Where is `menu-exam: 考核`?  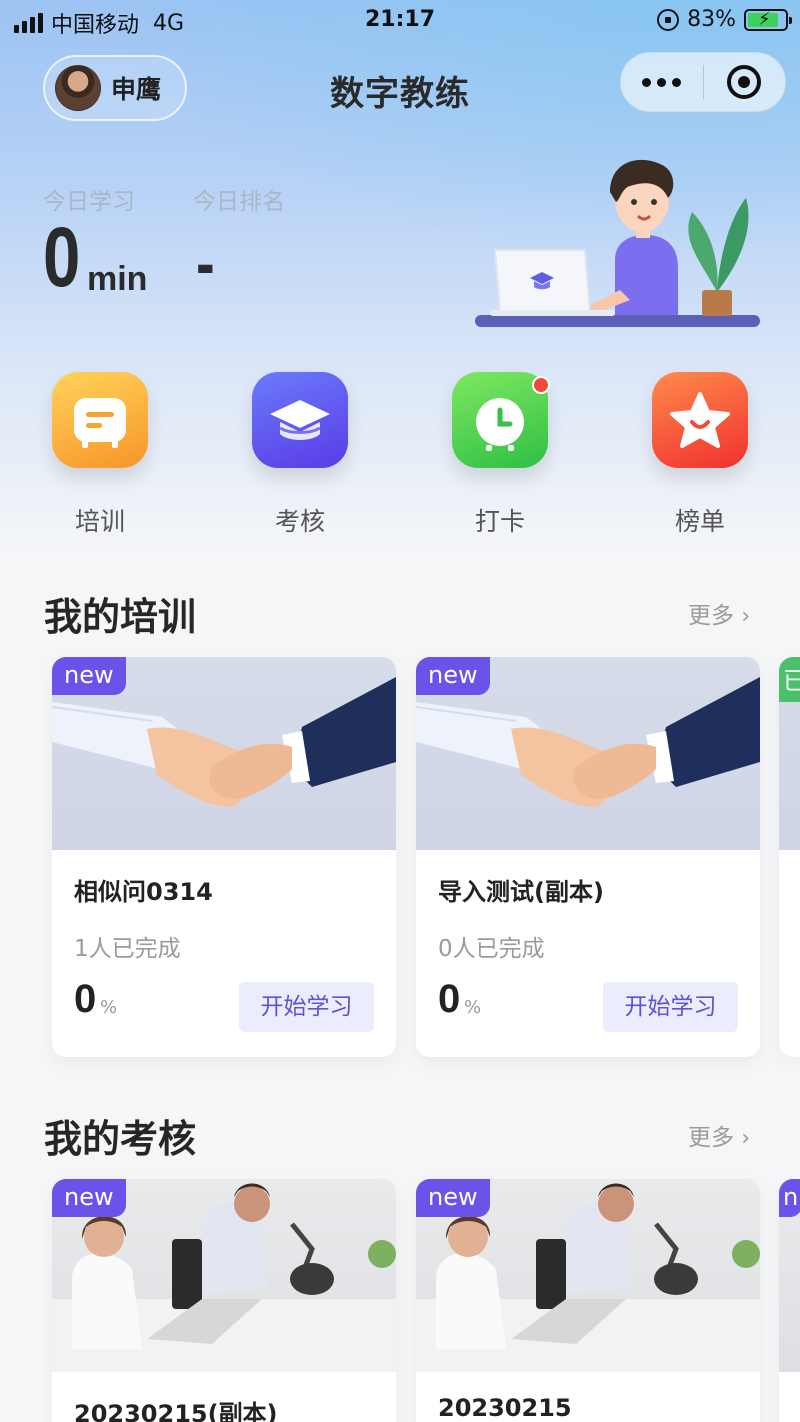
menu-exam: 考核 is located at coordinates (300, 455).